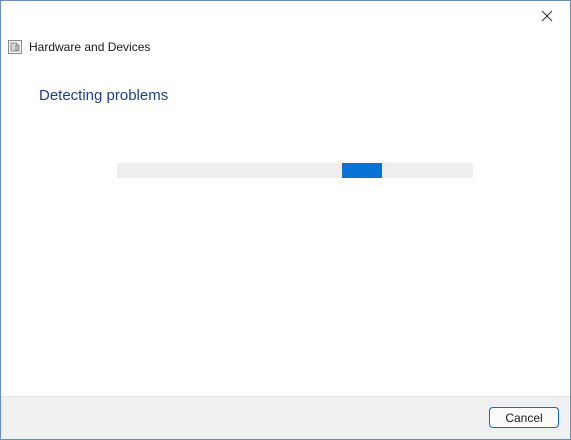  What do you see at coordinates (362, 170) in the screenshot?
I see `progress-indicator` at bounding box center [362, 170].